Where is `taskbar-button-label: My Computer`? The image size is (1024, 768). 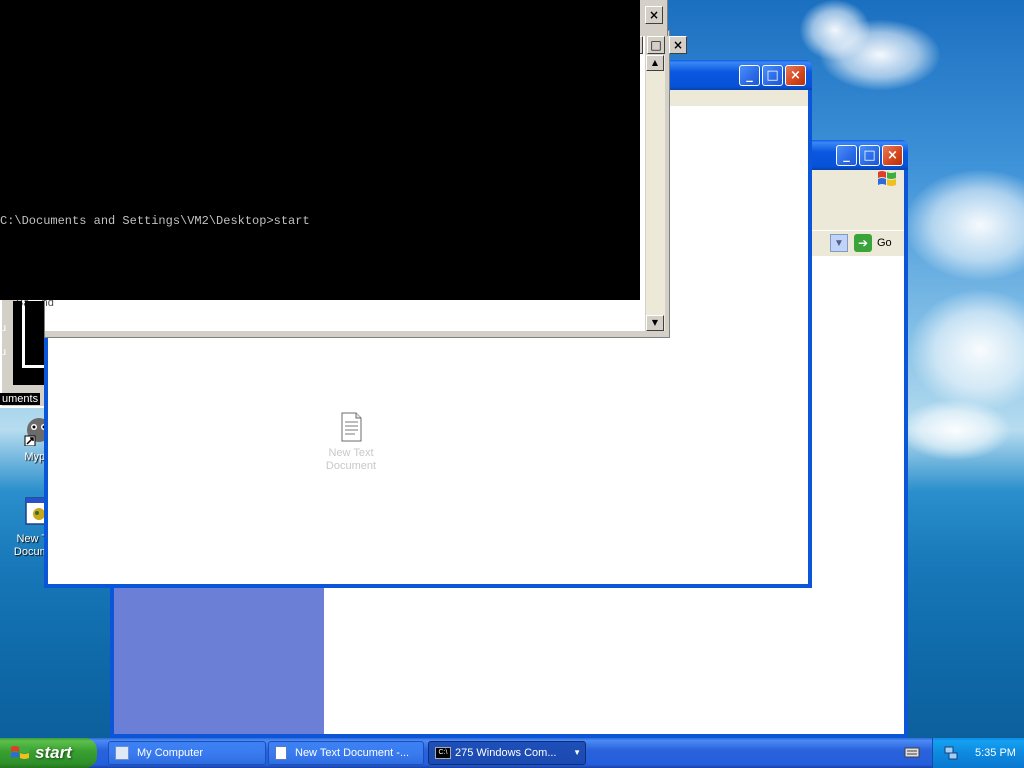
taskbar-button-label: My Computer is located at coordinates (170, 753).